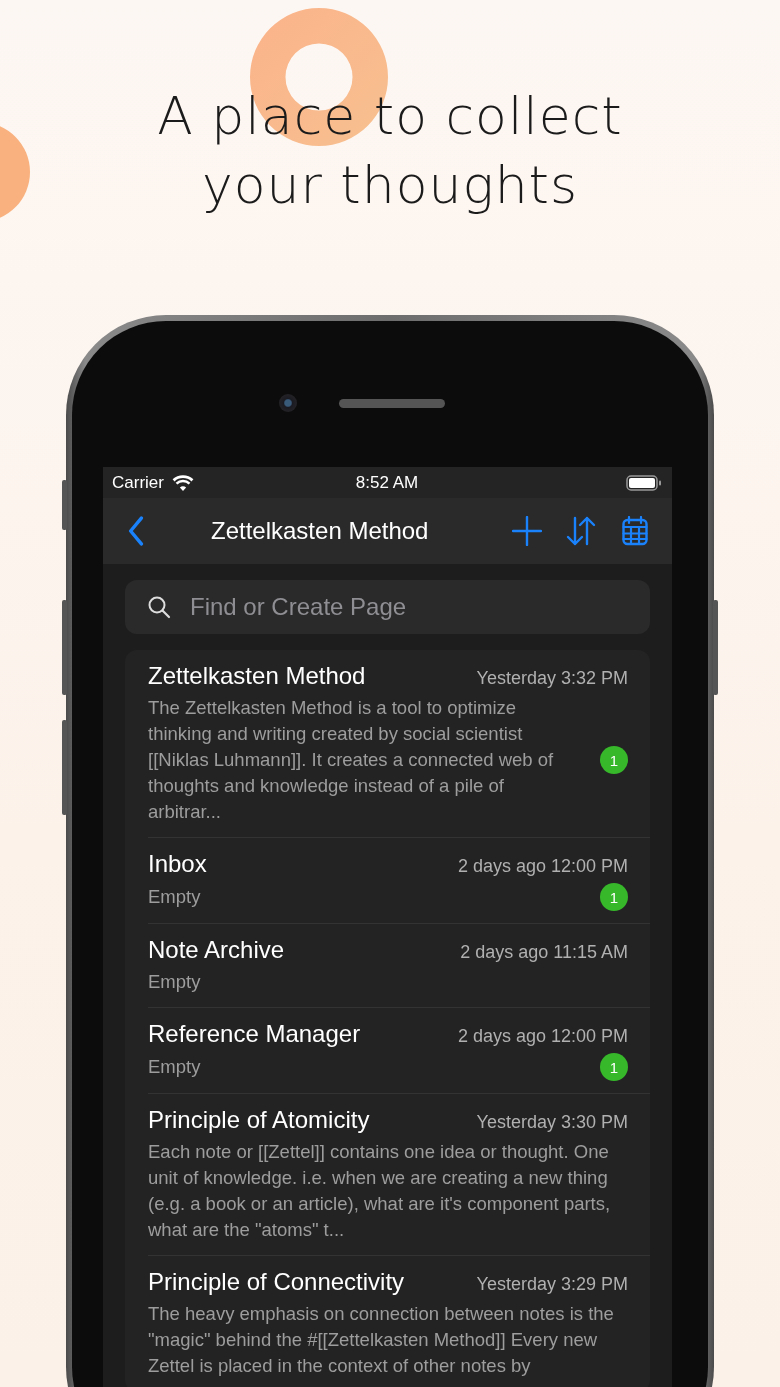 Image resolution: width=780 pixels, height=1387 pixels. What do you see at coordinates (399, 881) in the screenshot?
I see `note-row: Inbox 2 days ago 12:00 PM Empty 1` at bounding box center [399, 881].